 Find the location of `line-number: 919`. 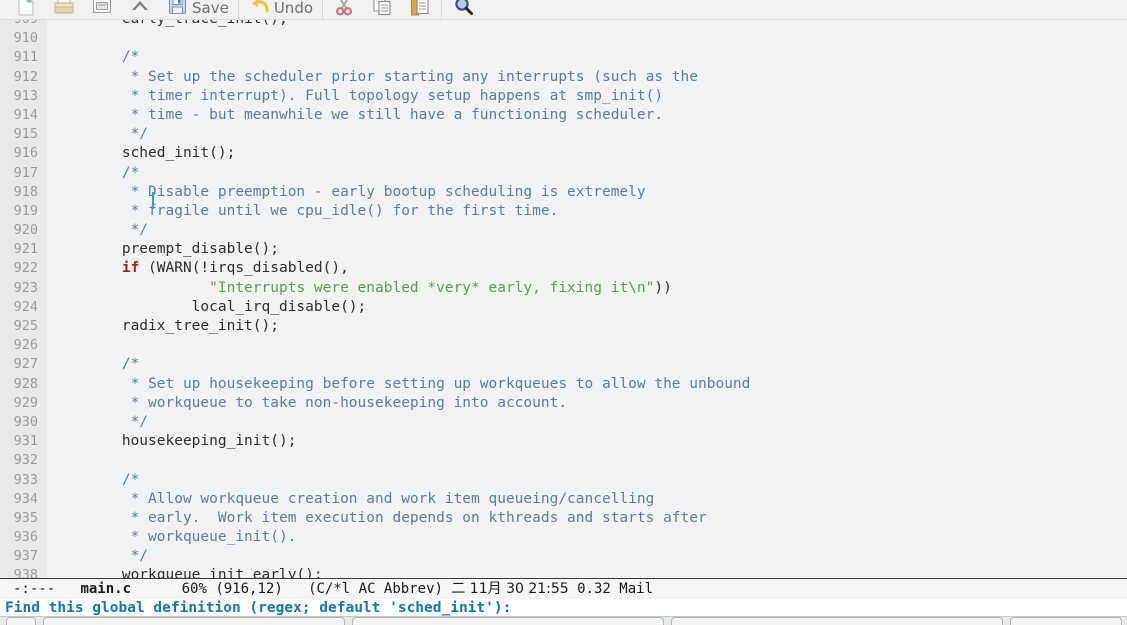

line-number: 919 is located at coordinates (25, 210).